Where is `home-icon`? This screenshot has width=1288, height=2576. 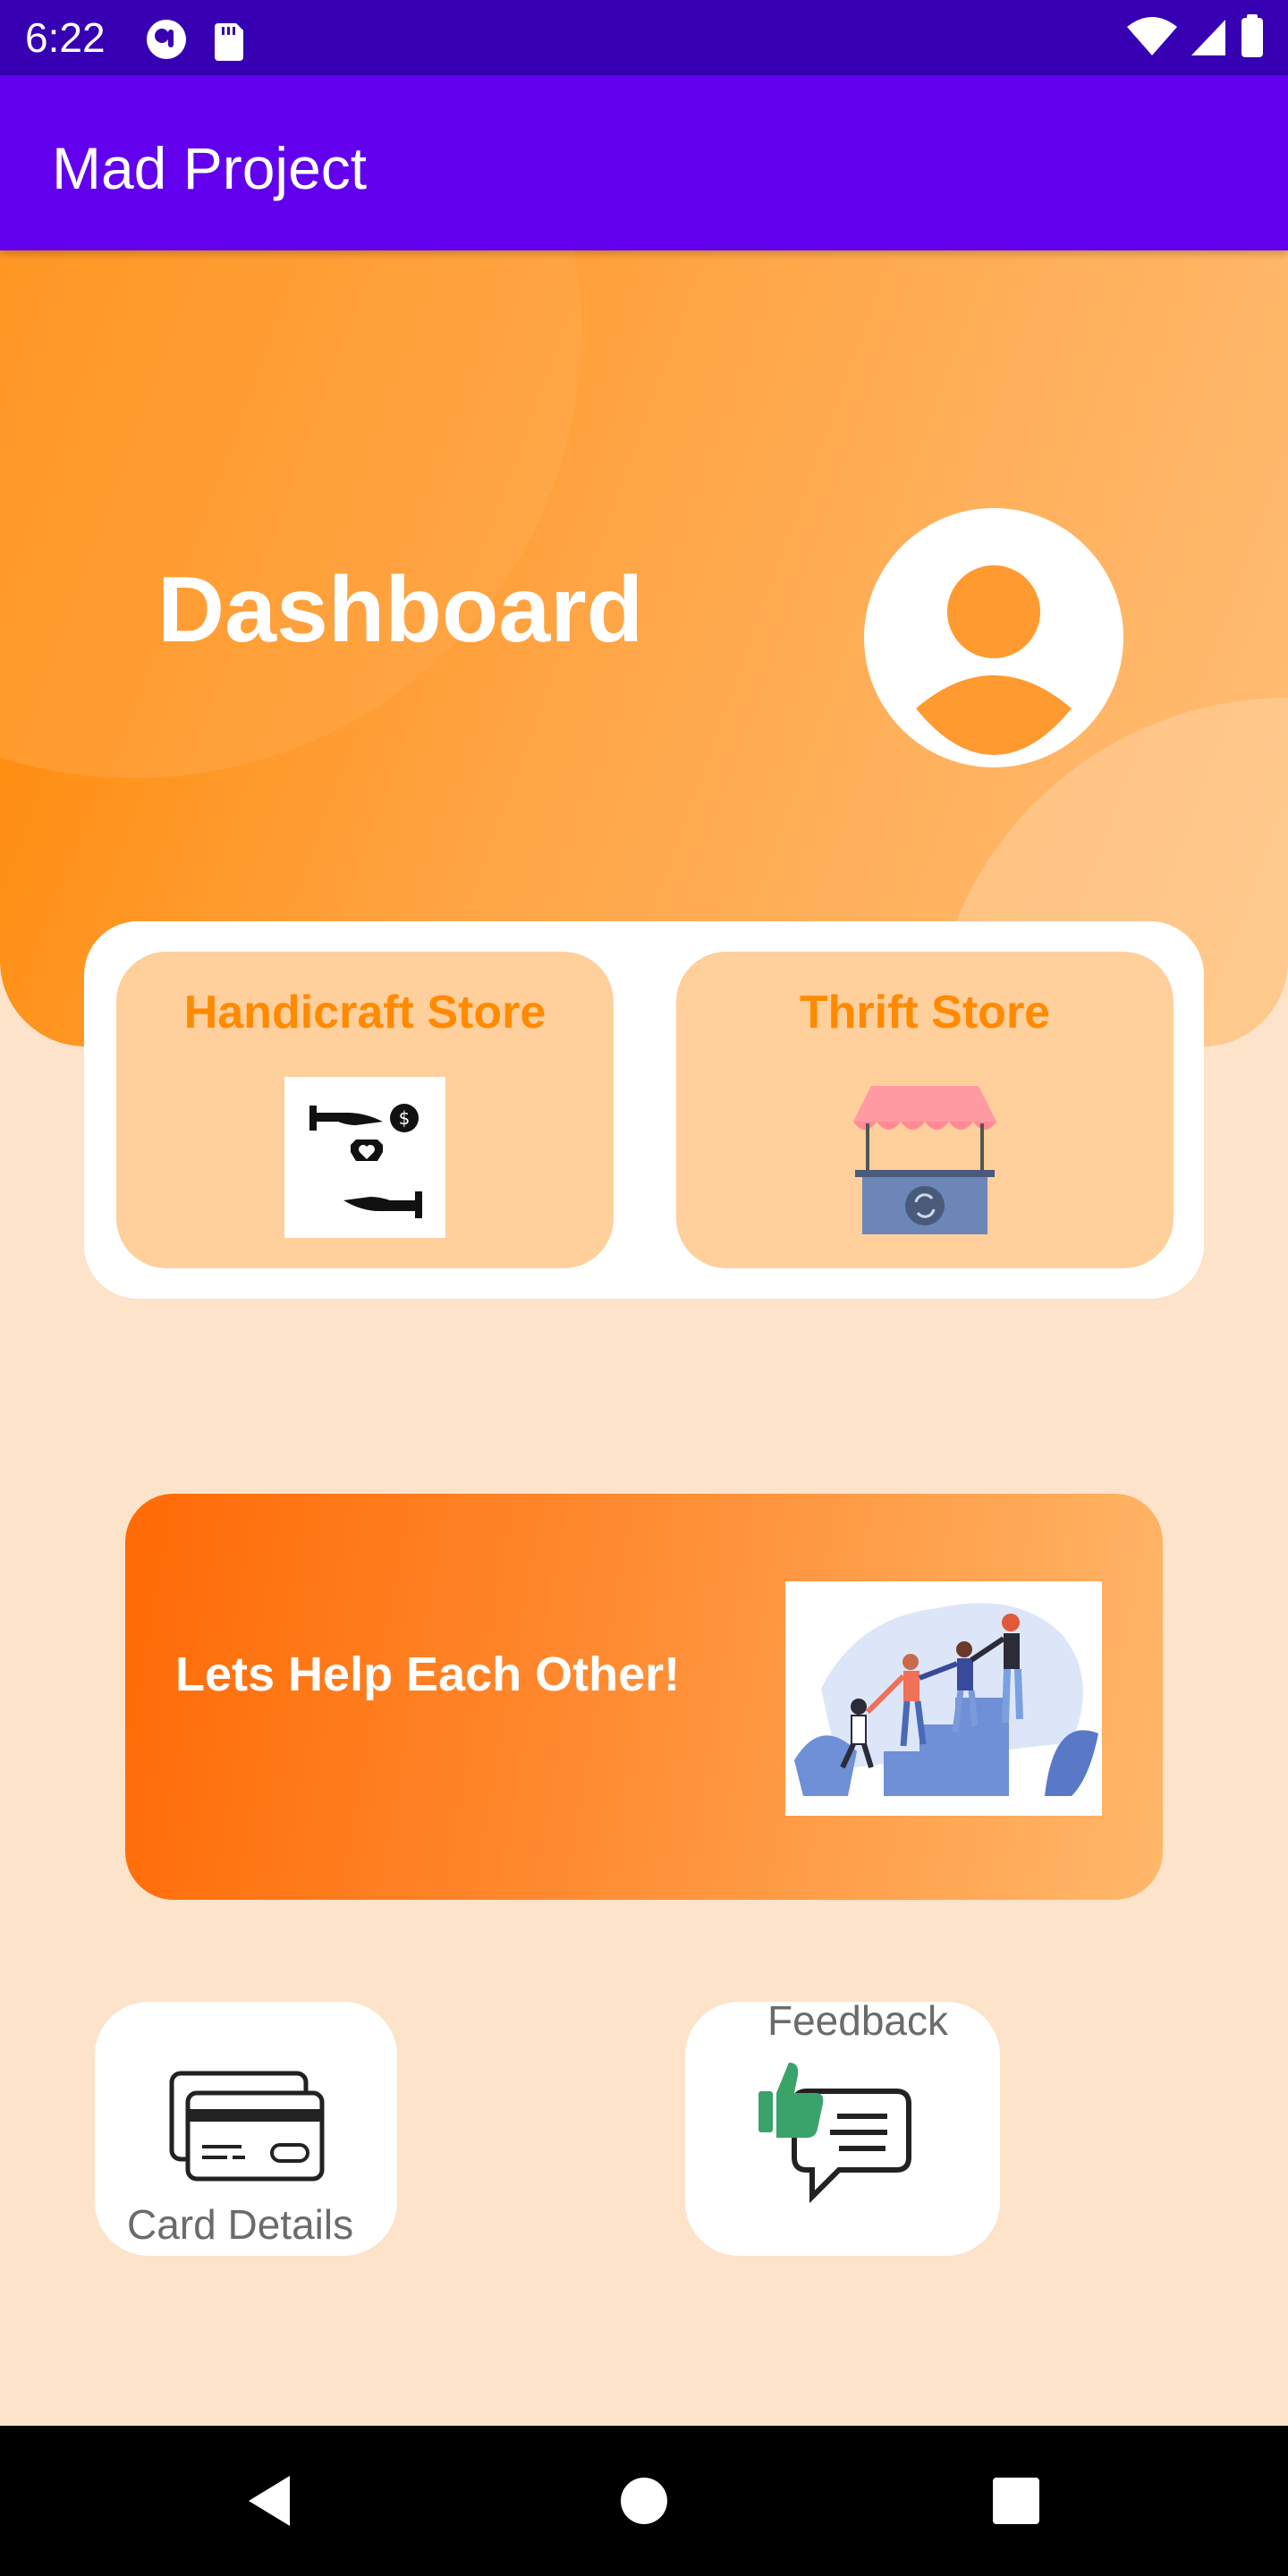
home-icon is located at coordinates (644, 2501).